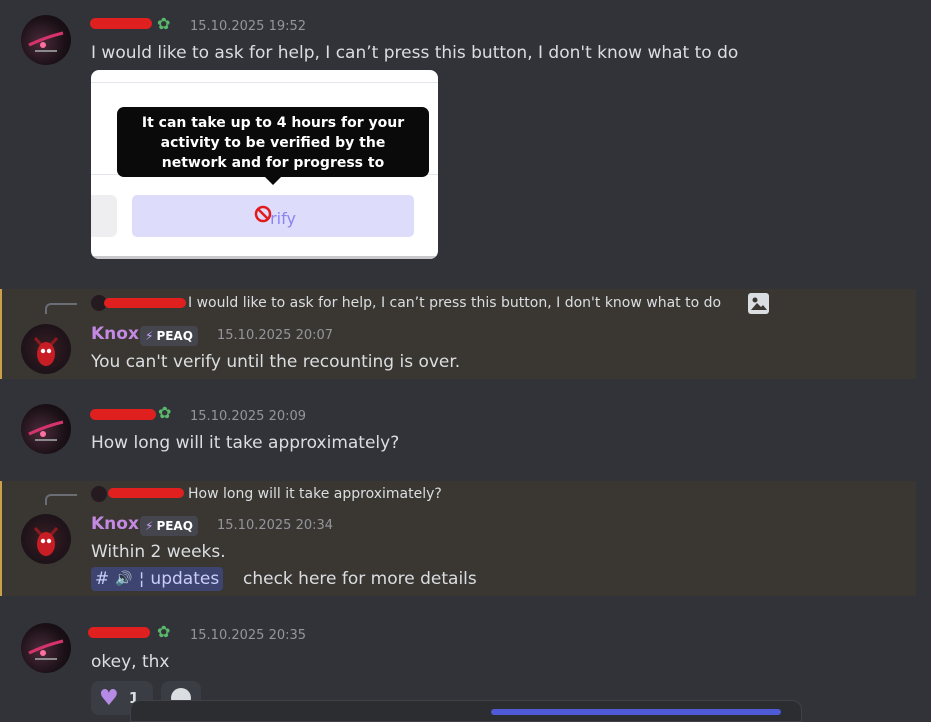 The height and width of the screenshot is (722, 931). Describe the element at coordinates (248, 26) in the screenshot. I see `timestamp: 15.10.2025 19:52` at that location.